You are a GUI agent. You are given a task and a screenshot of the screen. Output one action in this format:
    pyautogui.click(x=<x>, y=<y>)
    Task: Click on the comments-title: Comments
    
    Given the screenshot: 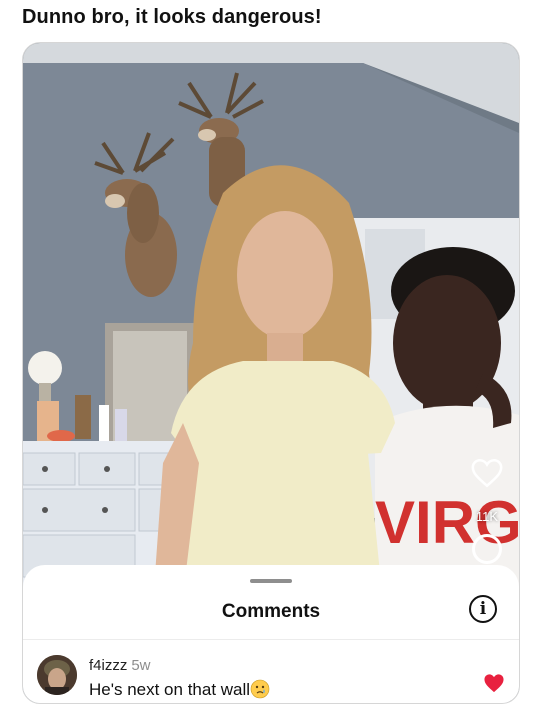 What is the action you would take?
    pyautogui.click(x=271, y=611)
    